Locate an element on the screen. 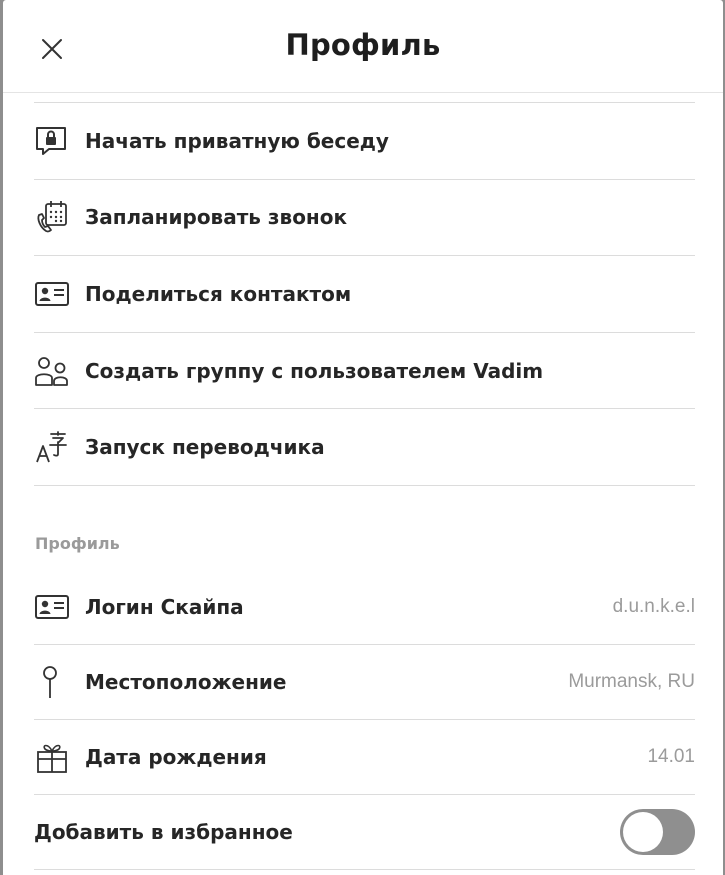 The image size is (725, 875). info-value: 14.01 is located at coordinates (671, 756).